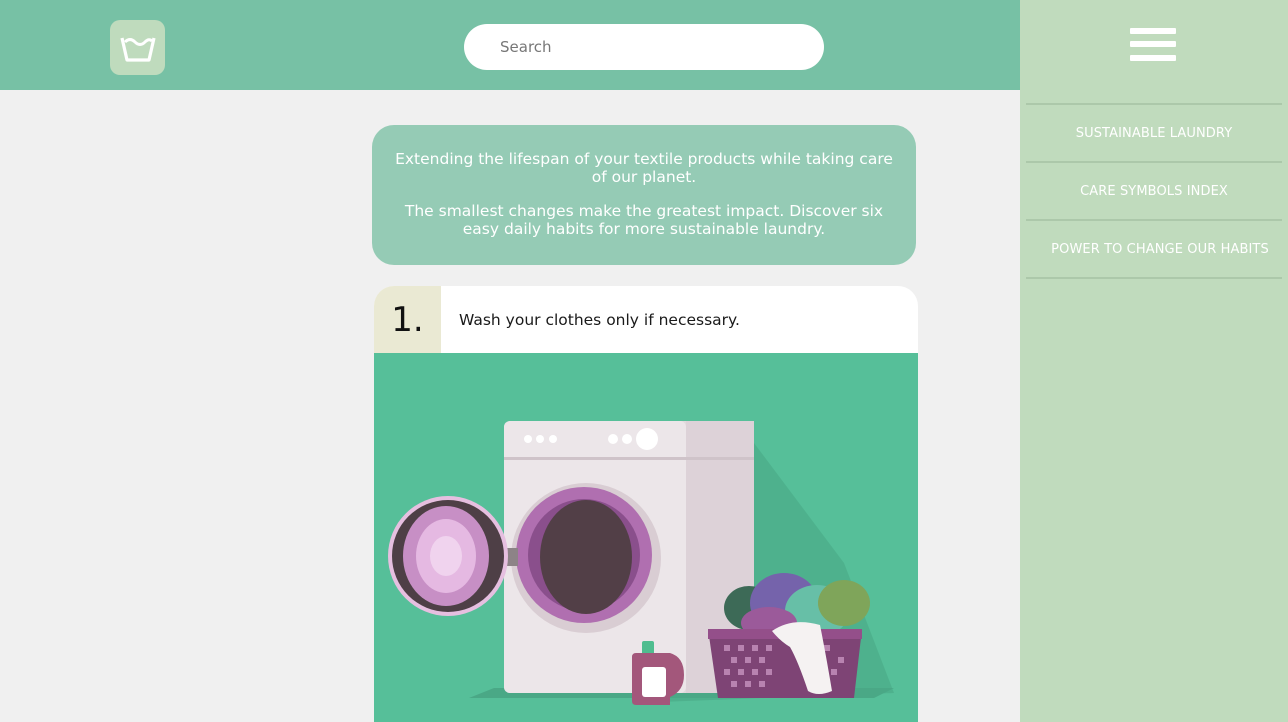  What do you see at coordinates (644, 47) in the screenshot?
I see `search-input` at bounding box center [644, 47].